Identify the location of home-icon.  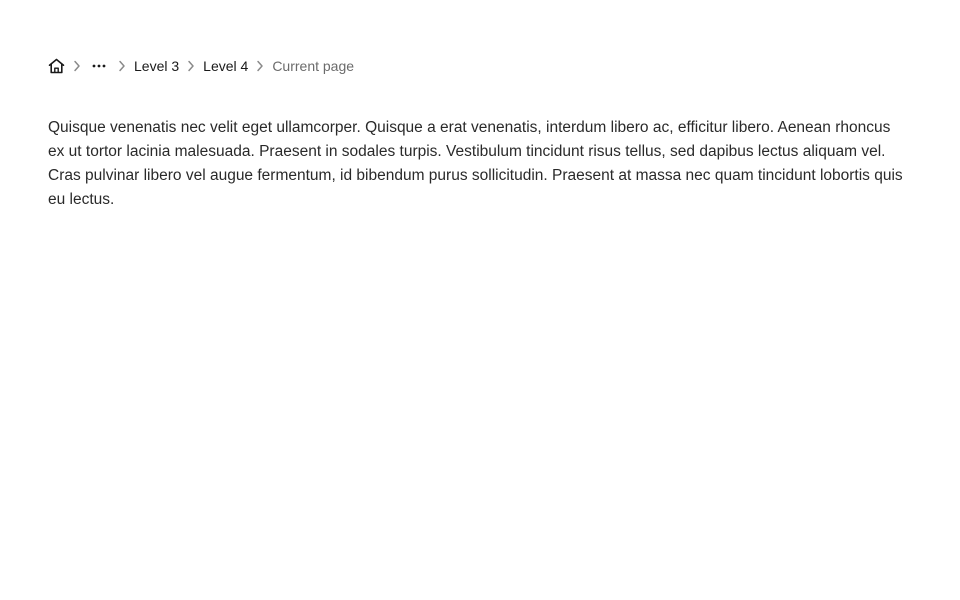
(56, 66).